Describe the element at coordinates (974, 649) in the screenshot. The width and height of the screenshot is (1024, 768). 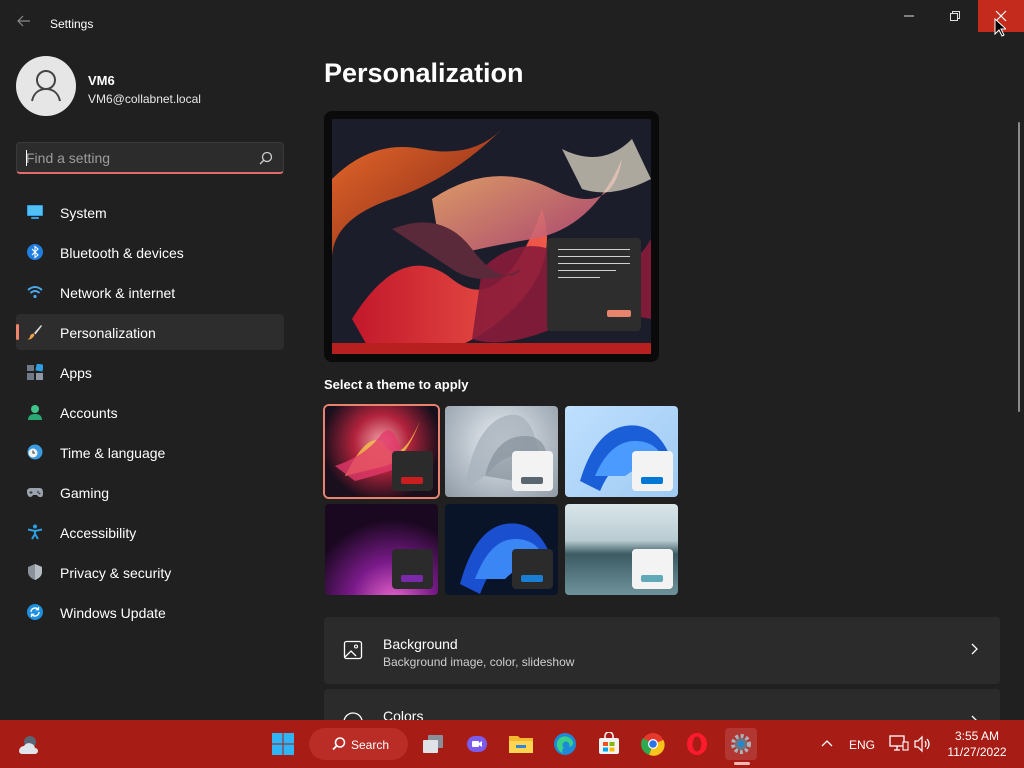
I see `chevron-right-icon` at that location.